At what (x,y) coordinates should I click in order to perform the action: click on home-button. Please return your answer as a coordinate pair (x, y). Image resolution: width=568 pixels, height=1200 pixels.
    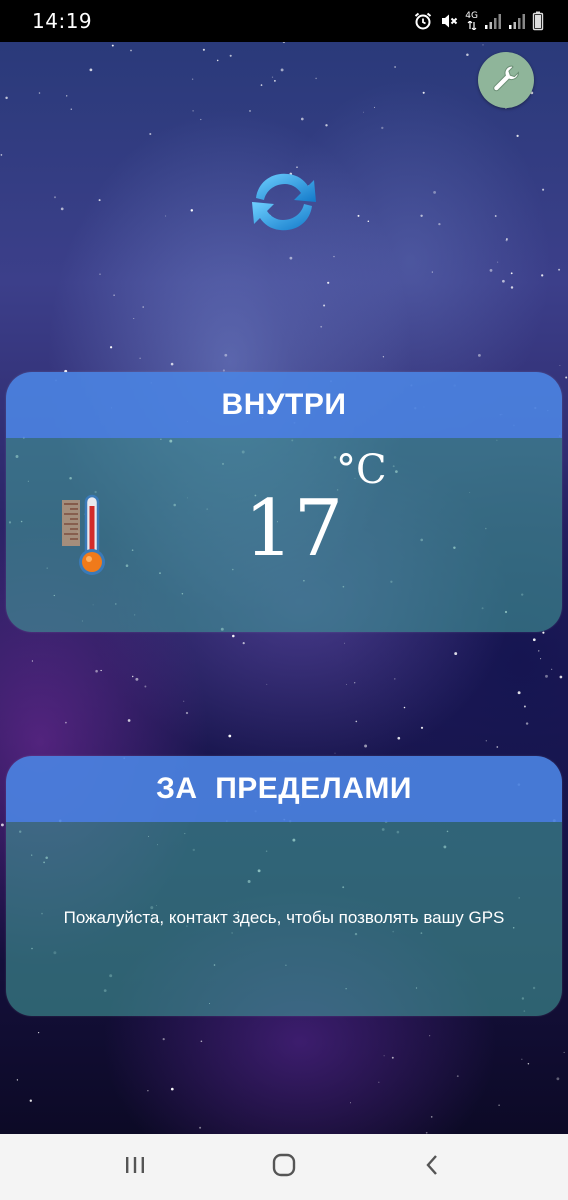
    Looking at the image, I should click on (284, 1167).